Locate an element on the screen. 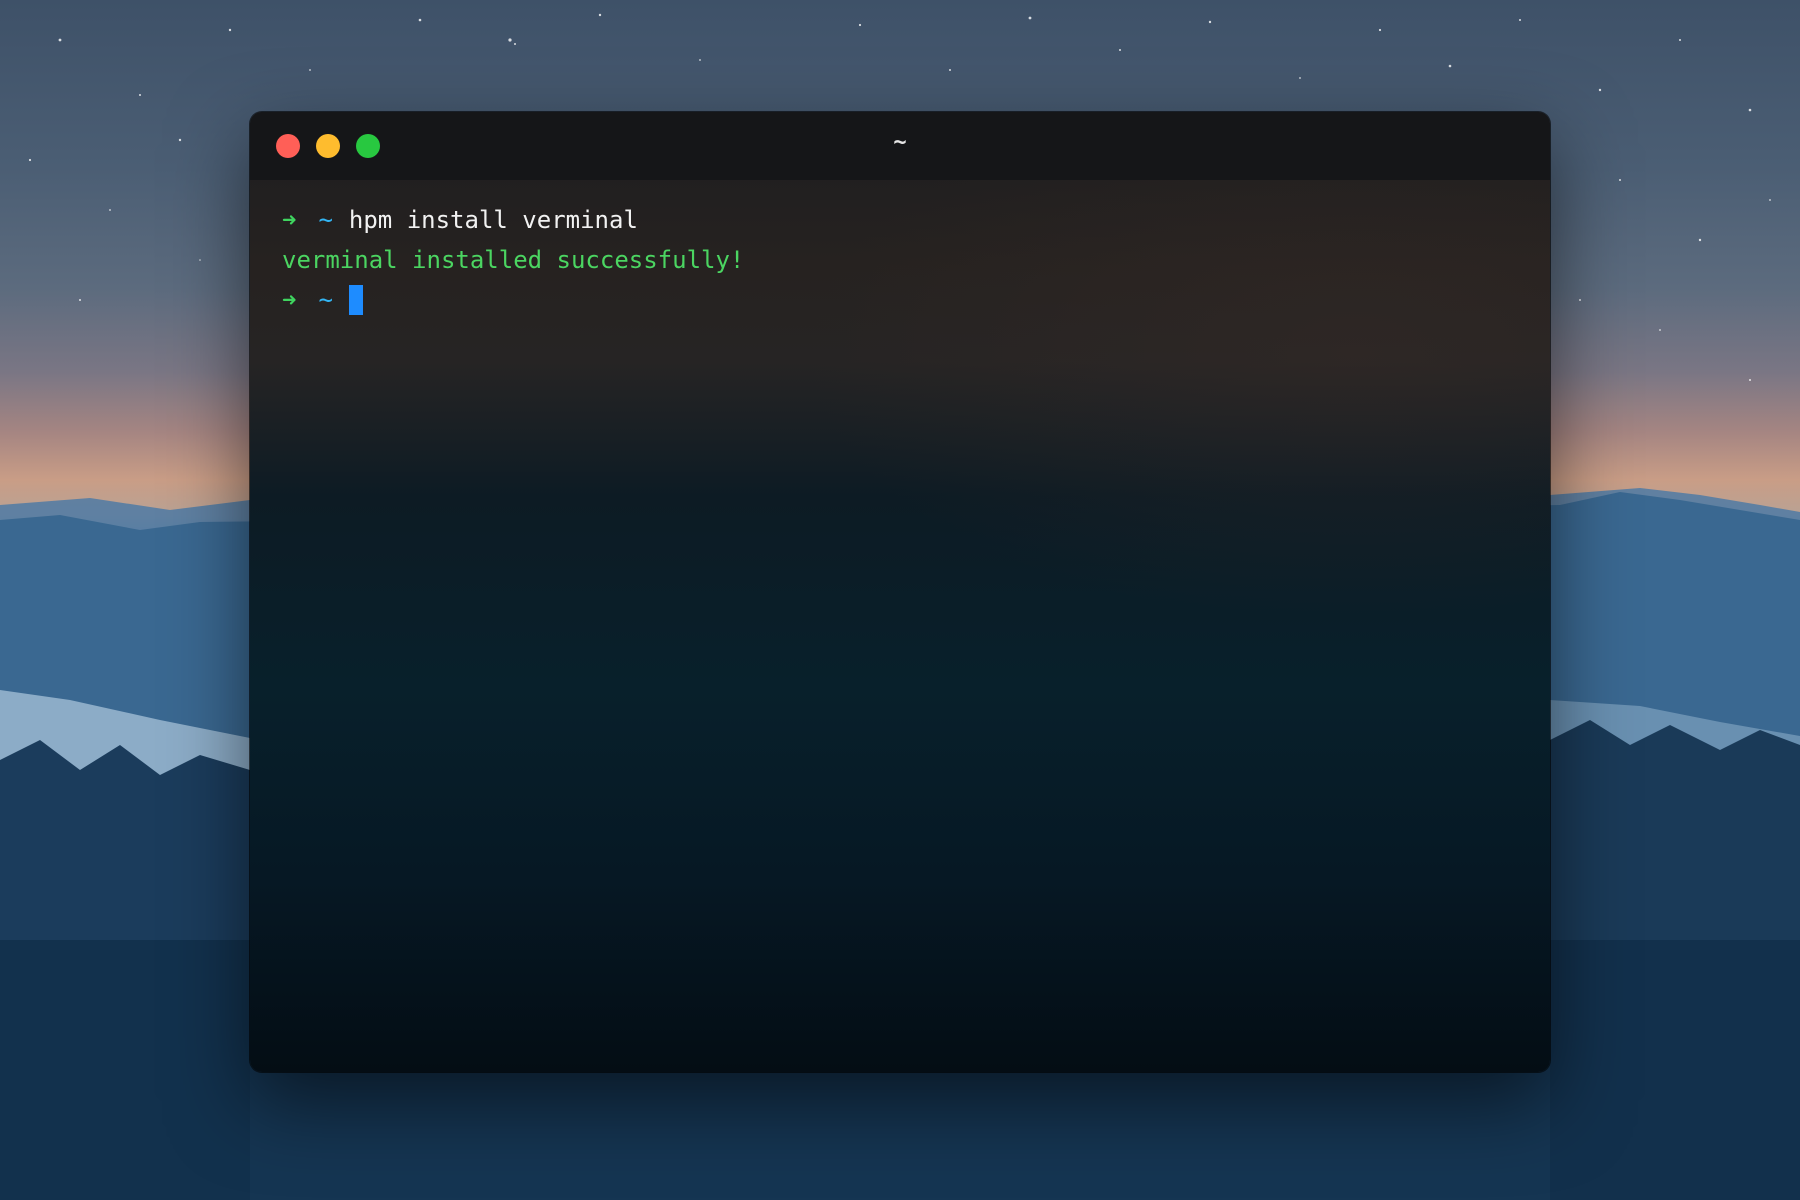 Image resolution: width=1800 pixels, height=1200 pixels. active-prompt-line: ➜ ~ is located at coordinates (900, 300).